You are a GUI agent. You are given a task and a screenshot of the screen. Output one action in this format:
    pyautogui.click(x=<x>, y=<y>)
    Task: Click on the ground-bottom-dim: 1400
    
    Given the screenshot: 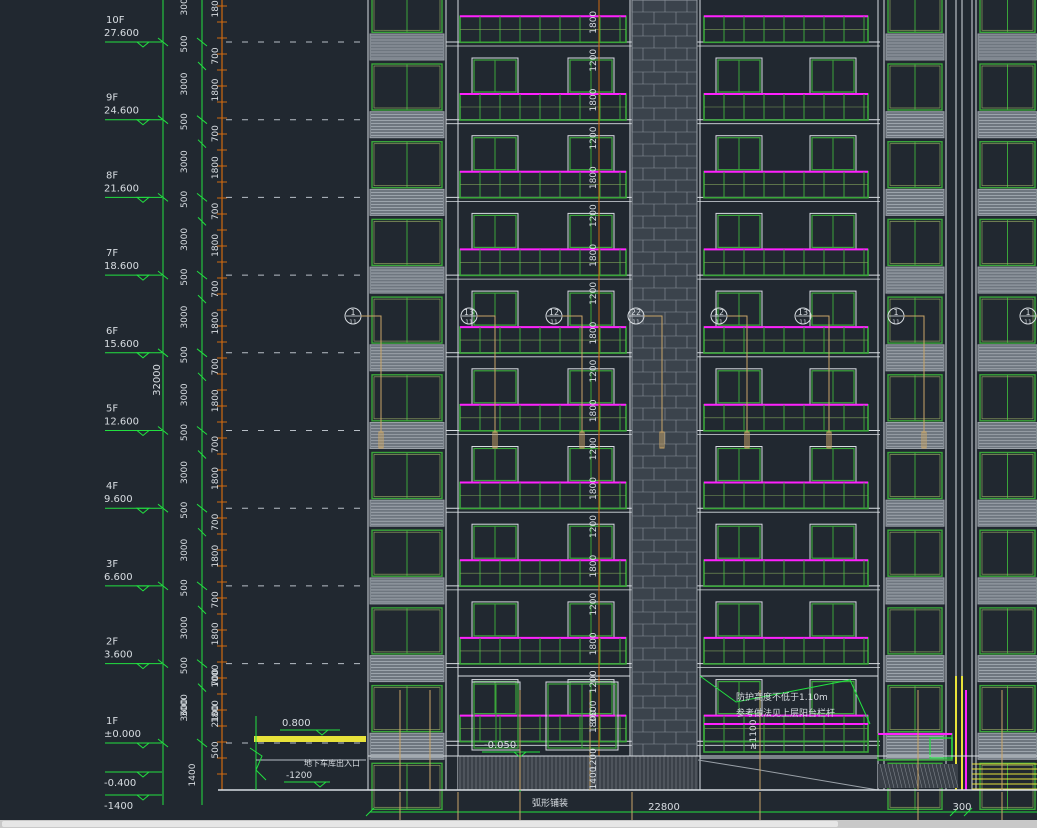 What is the action you would take?
    pyautogui.click(x=594, y=777)
    